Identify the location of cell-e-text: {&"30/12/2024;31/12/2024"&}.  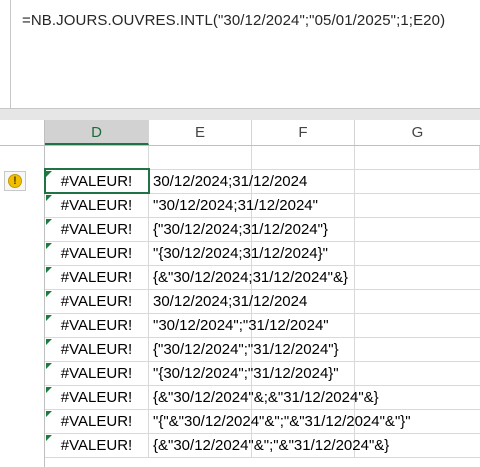
(250, 277).